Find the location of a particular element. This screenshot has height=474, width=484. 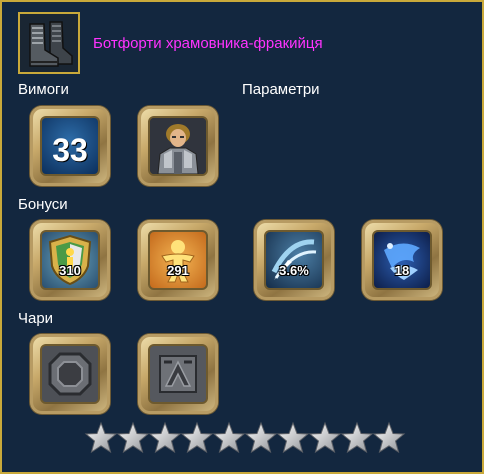

bonus-slot-critical: 3.6% is located at coordinates (294, 260).